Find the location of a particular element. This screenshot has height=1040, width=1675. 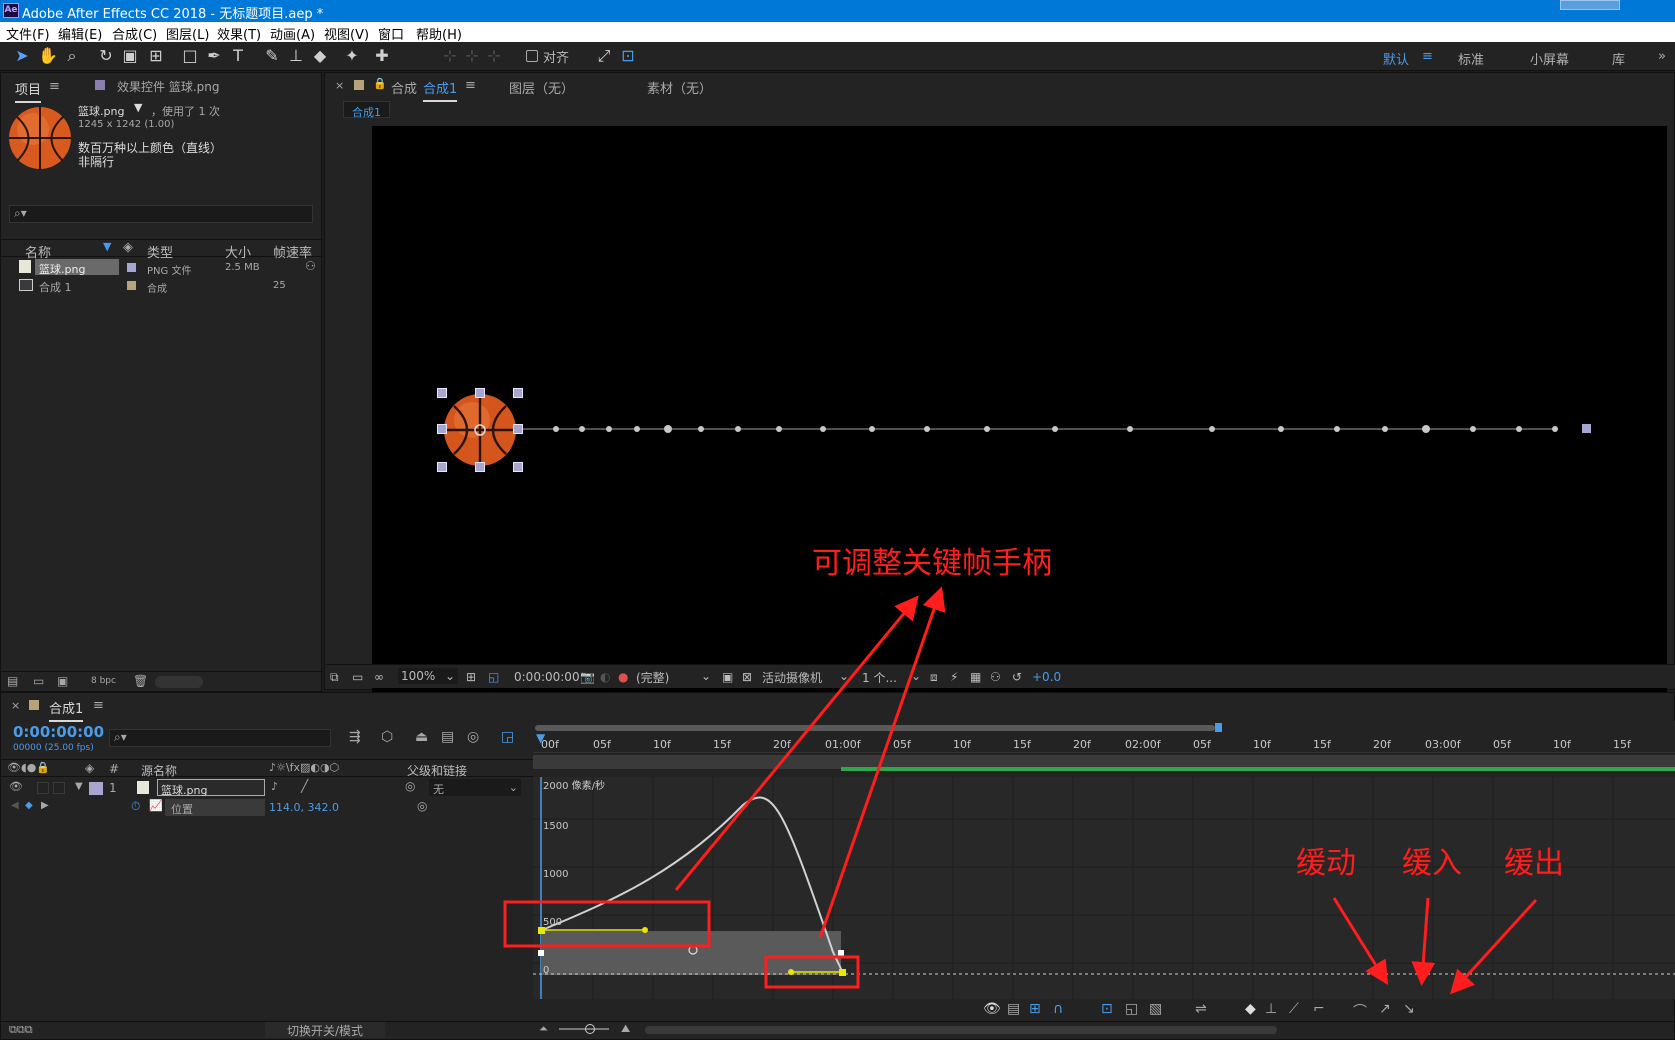

quality-switch-icon: ╱ is located at coordinates (304, 786).